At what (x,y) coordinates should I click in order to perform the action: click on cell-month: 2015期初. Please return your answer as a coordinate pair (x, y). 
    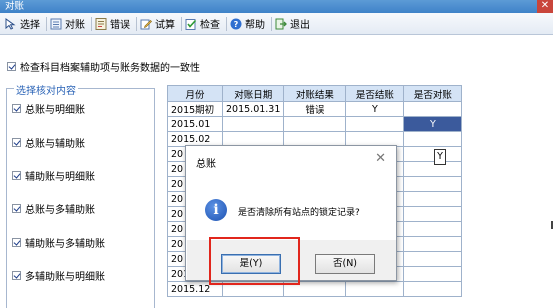
    Looking at the image, I should click on (195, 109).